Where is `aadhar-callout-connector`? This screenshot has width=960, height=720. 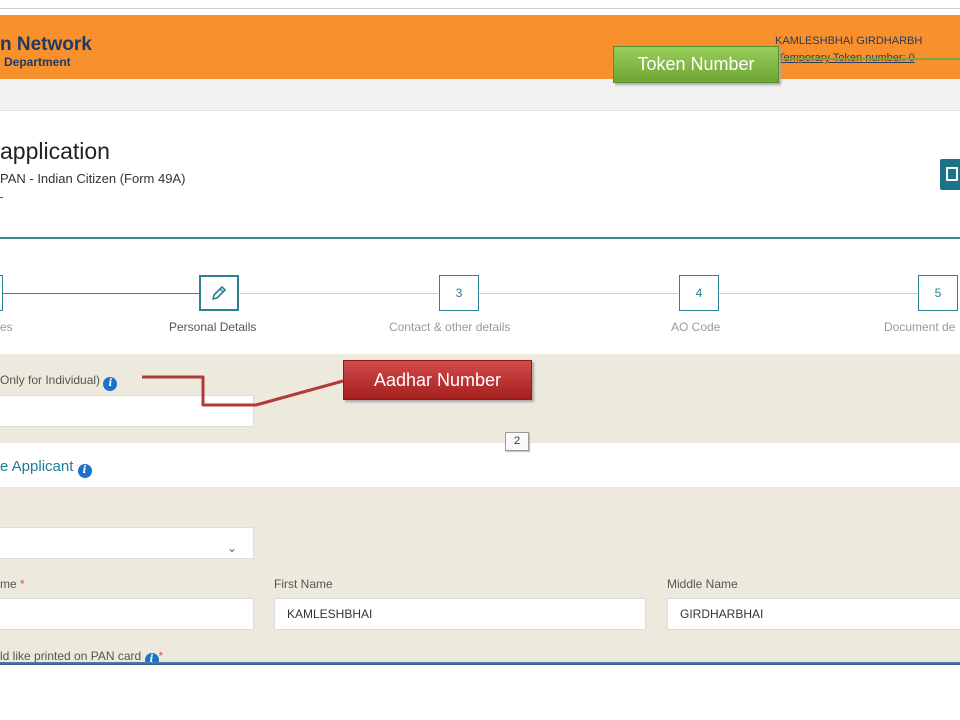
aadhar-callout-connector is located at coordinates (243, 391).